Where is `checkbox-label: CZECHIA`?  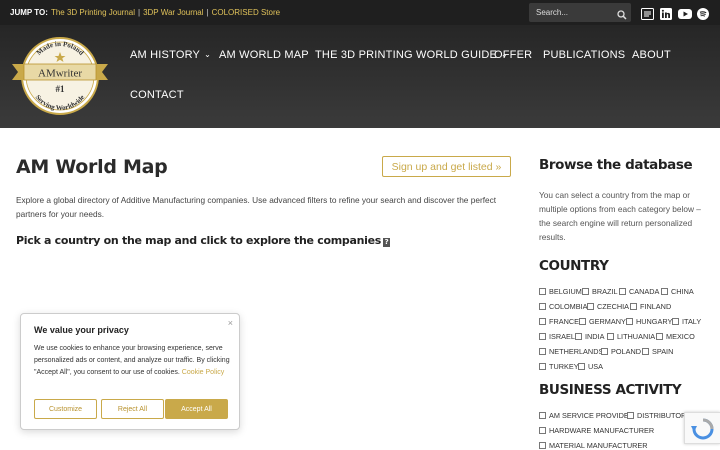
checkbox-label: CZECHIA is located at coordinates (613, 306).